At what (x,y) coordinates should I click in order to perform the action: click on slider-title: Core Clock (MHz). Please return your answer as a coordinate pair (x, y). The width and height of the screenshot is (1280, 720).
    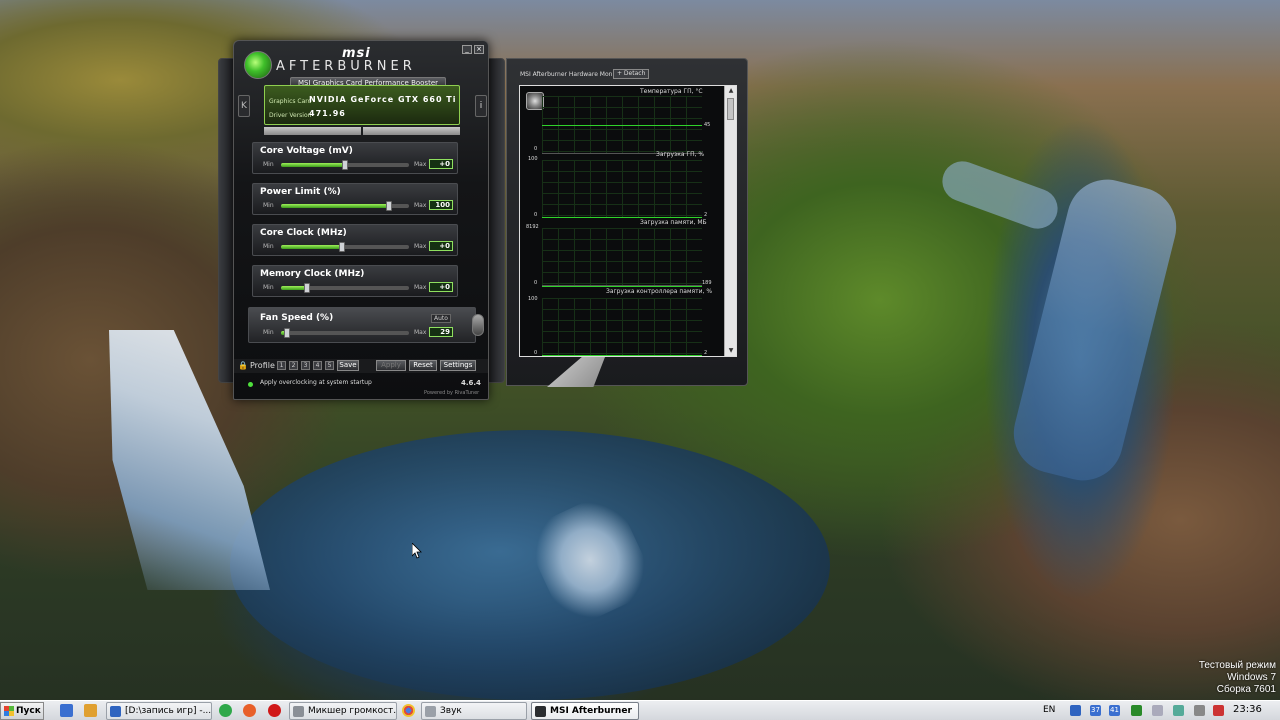
    Looking at the image, I should click on (303, 233).